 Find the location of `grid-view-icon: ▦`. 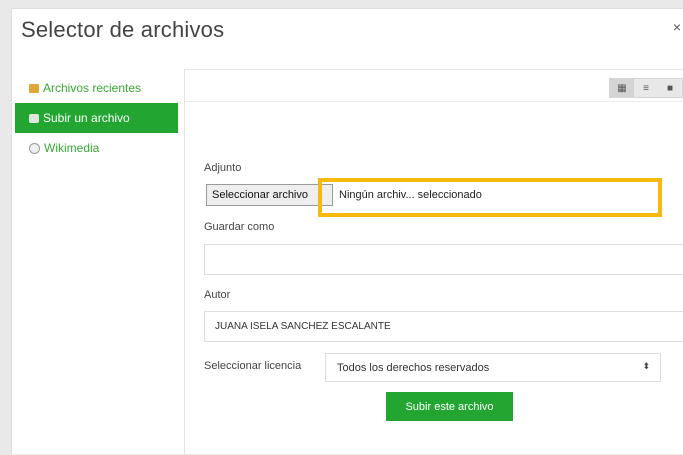

grid-view-icon: ▦ is located at coordinates (622, 88).